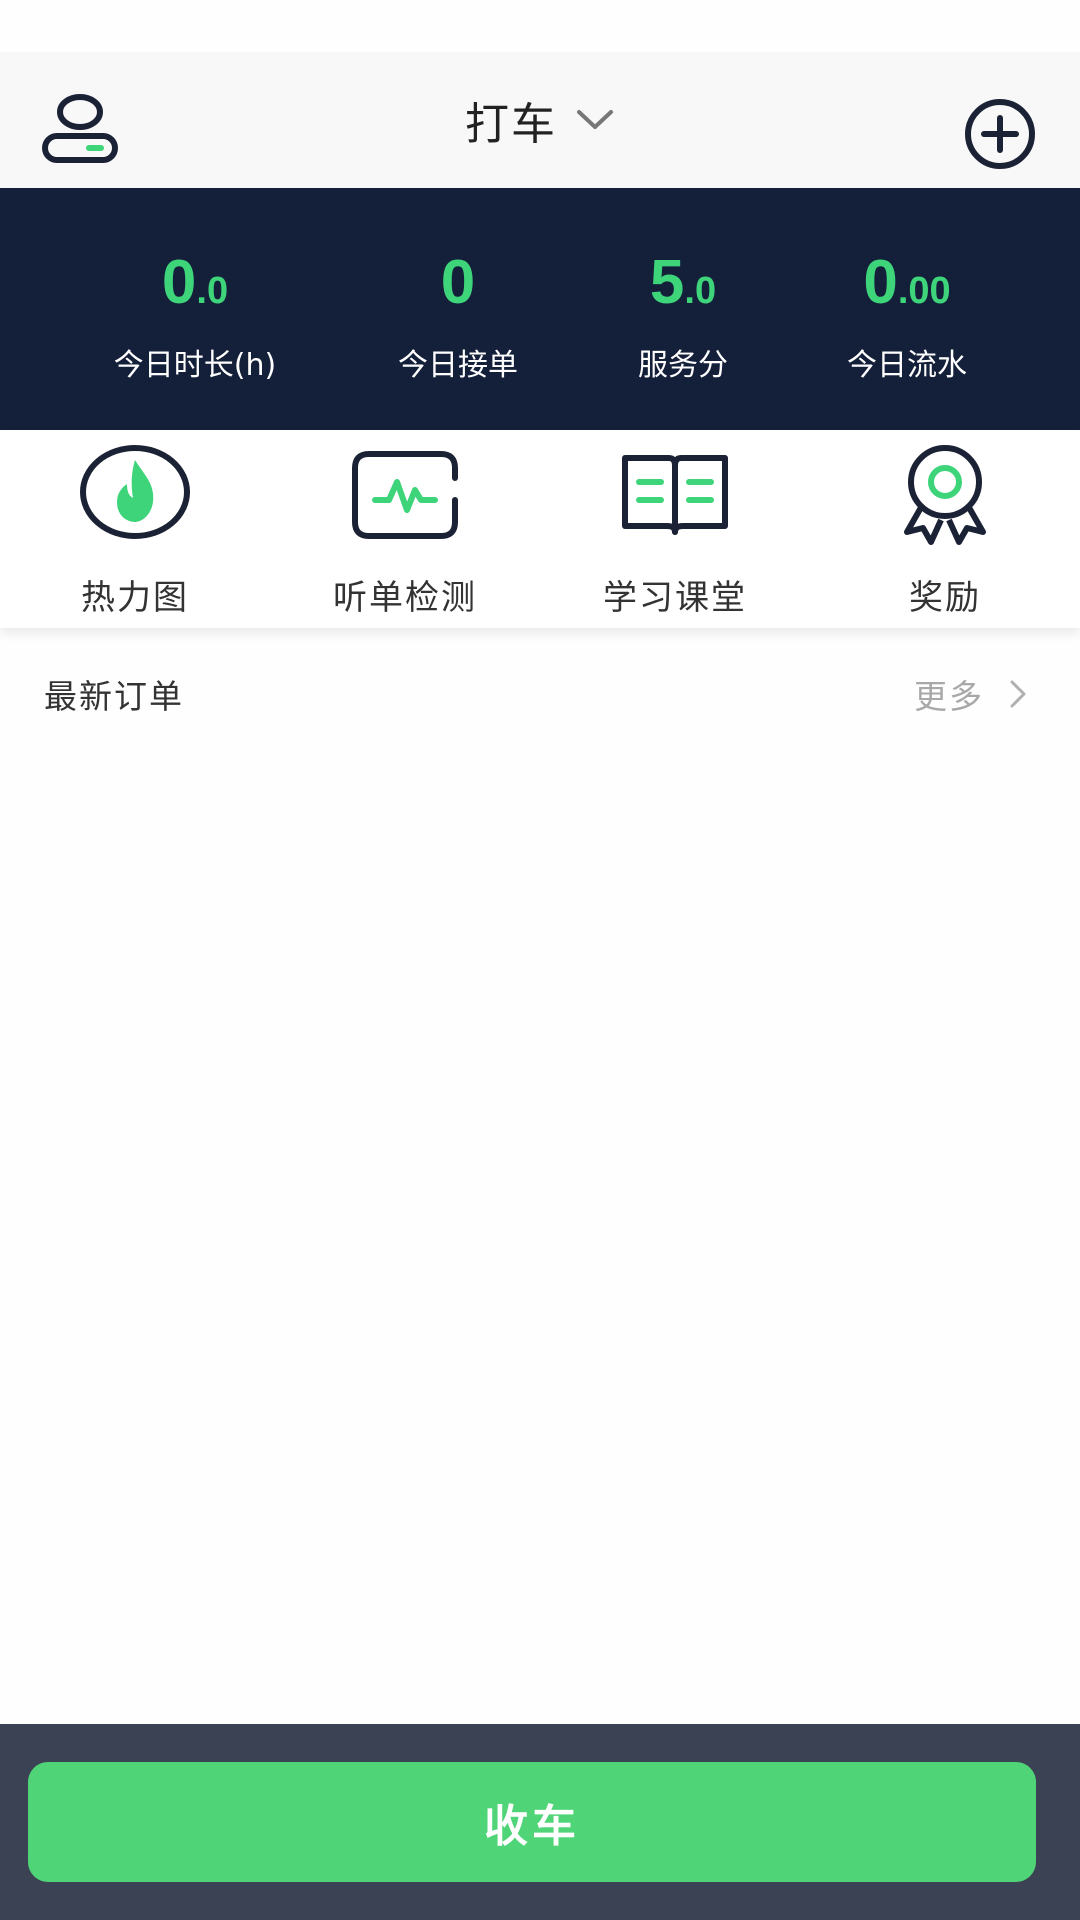  Describe the element at coordinates (595, 119) in the screenshot. I see `chevron-down-icon` at that location.